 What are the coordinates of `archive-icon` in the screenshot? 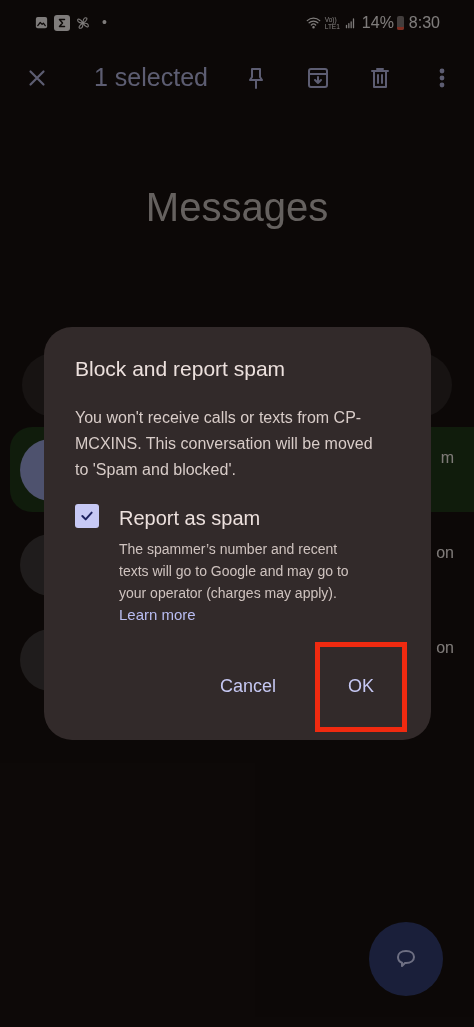 It's located at (318, 78).